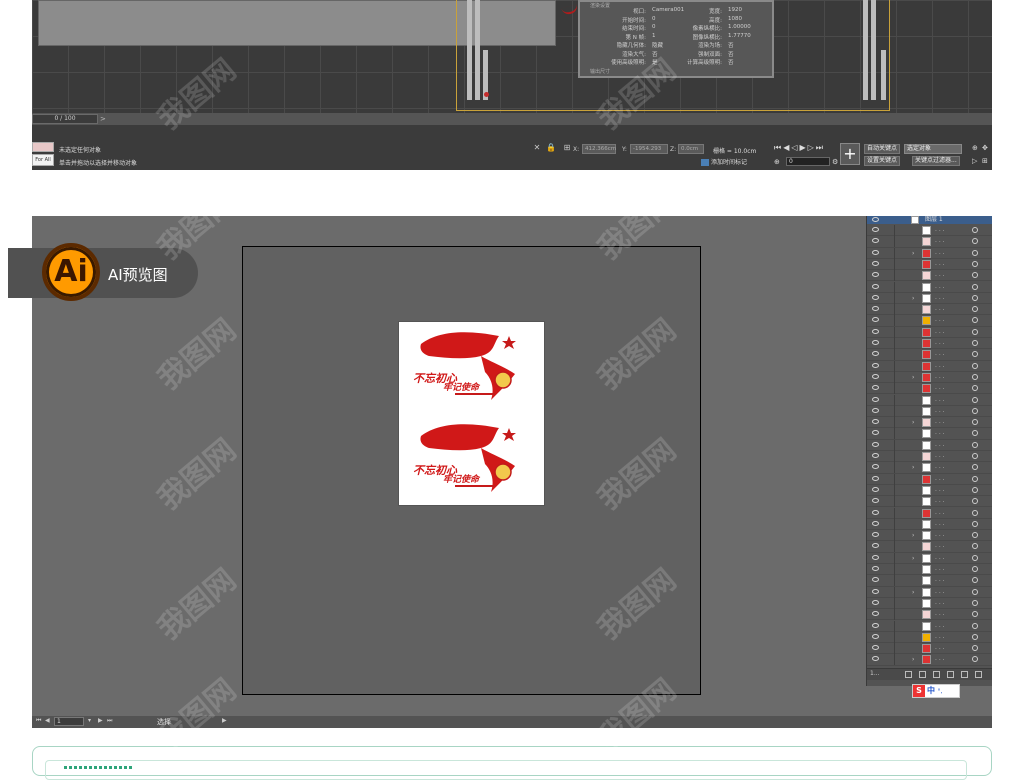  I want to click on x-coordinate-field: 412.366cm, so click(599, 149).